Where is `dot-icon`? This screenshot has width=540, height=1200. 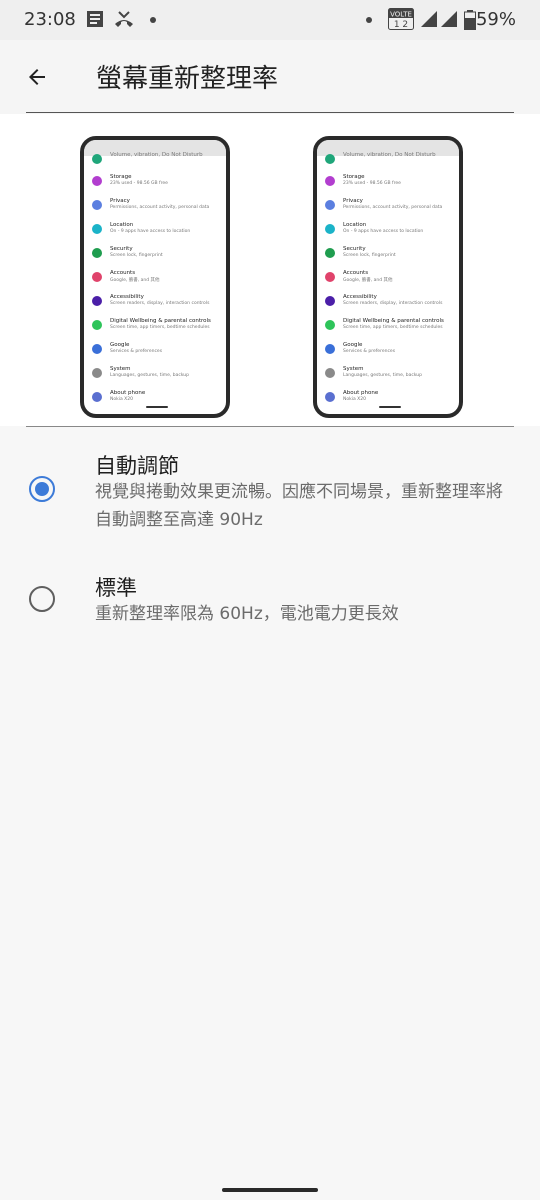
dot-icon is located at coordinates (369, 20).